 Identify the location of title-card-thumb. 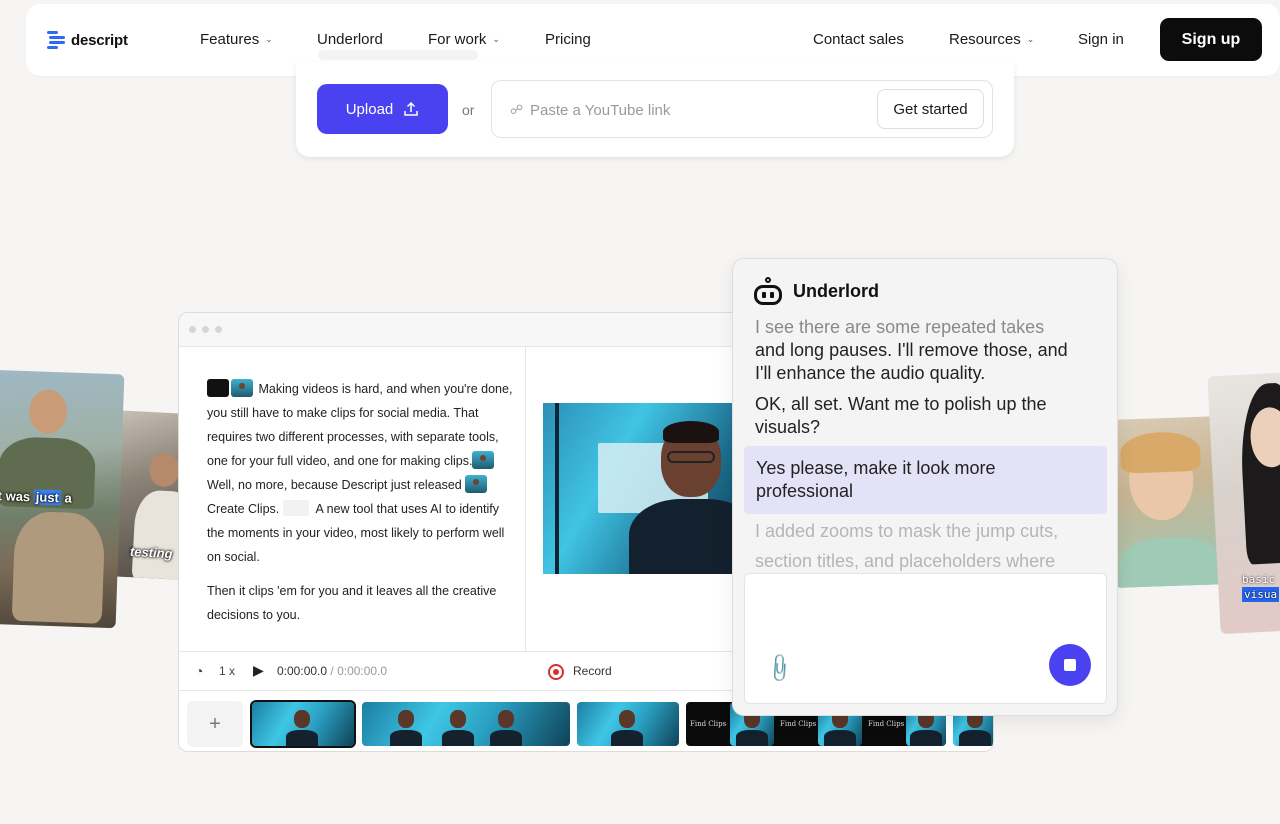
(218, 388).